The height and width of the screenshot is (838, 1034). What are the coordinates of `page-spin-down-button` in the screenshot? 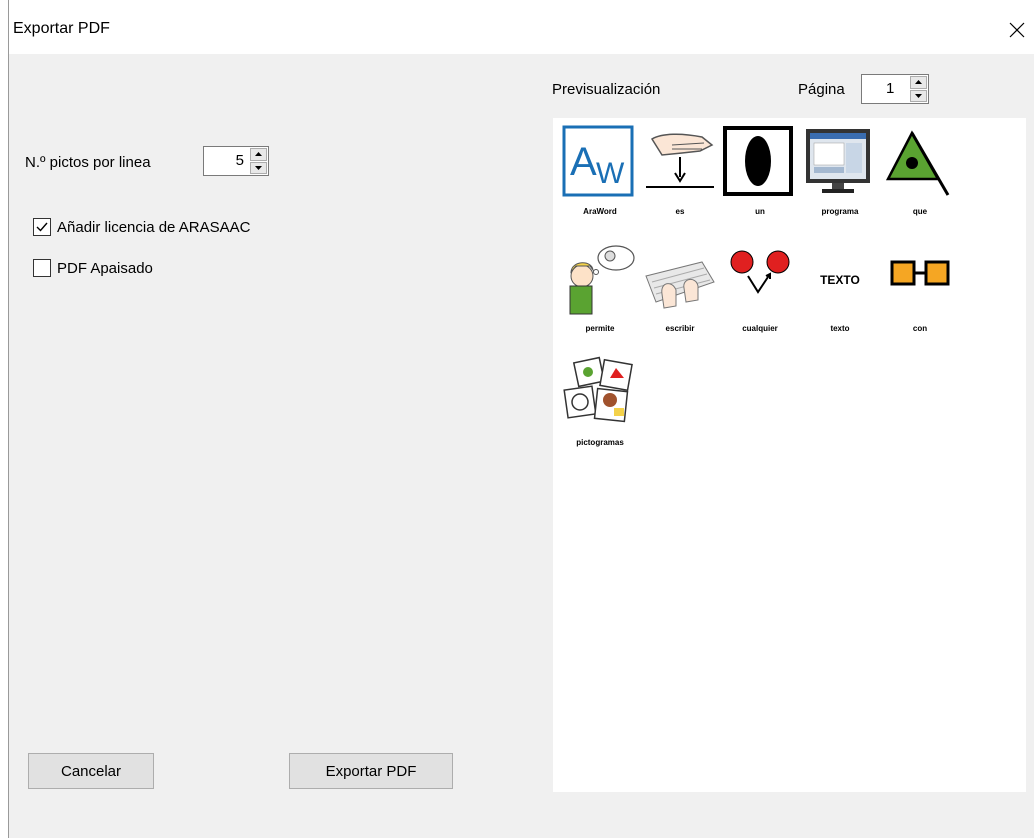 It's located at (918, 95).